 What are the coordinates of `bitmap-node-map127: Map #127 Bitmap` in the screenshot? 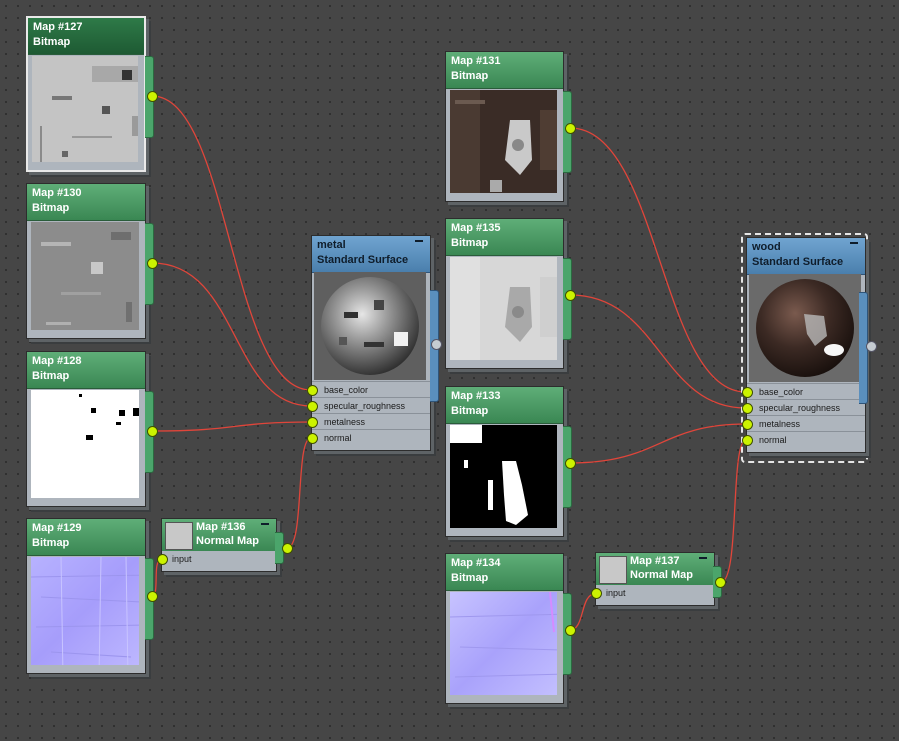 It's located at (92, 97).